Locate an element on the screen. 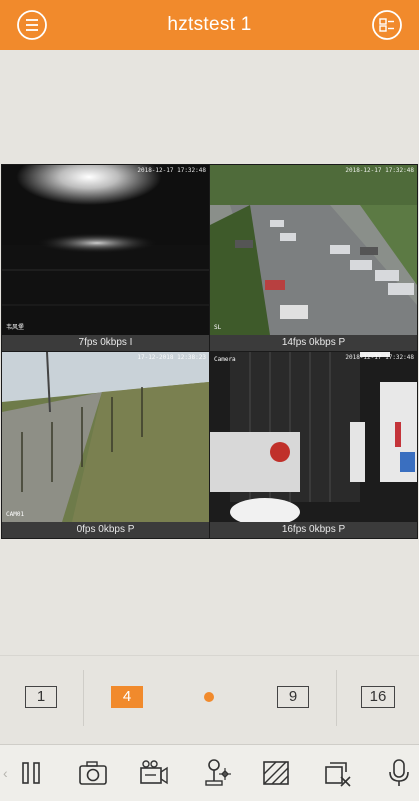  close-all-icon is located at coordinates (337, 773).